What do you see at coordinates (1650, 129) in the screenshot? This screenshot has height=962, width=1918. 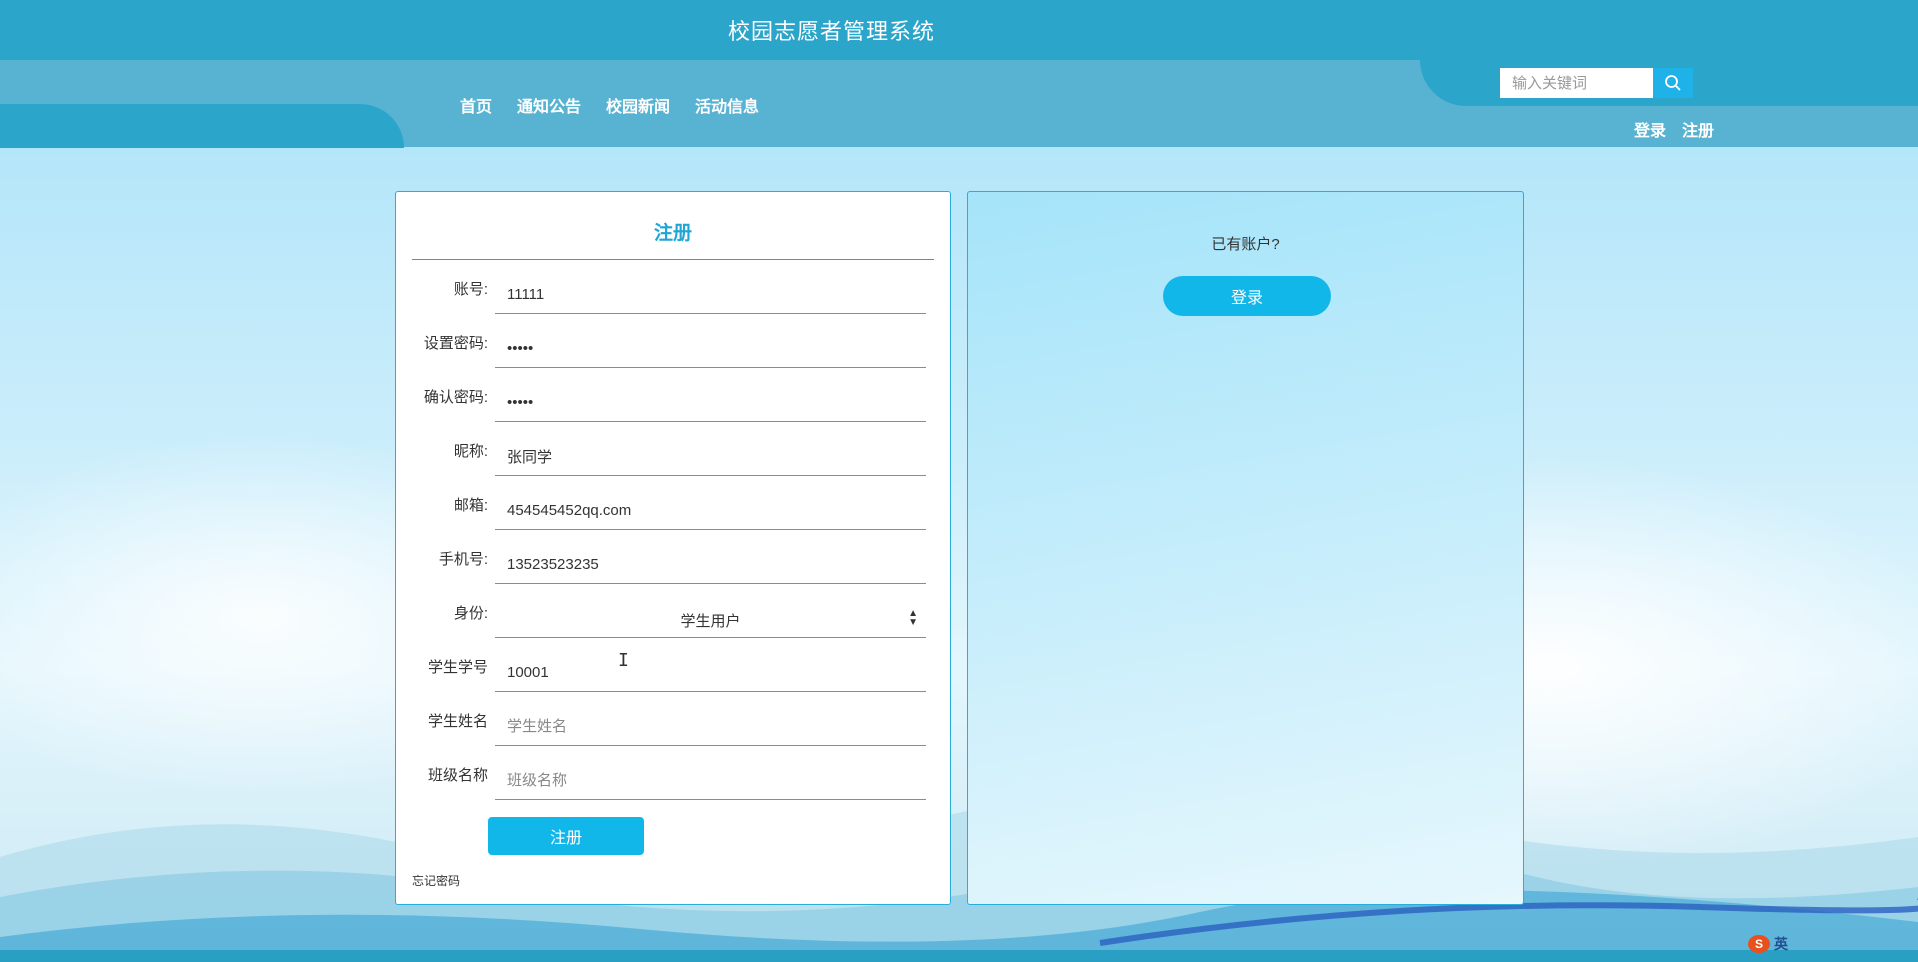 I see `header-login-link: 登录` at bounding box center [1650, 129].